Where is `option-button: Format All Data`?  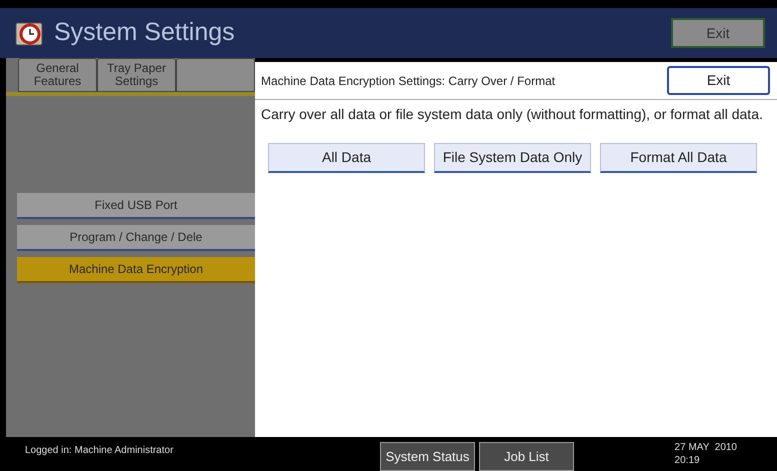 option-button: Format All Data is located at coordinates (678, 158).